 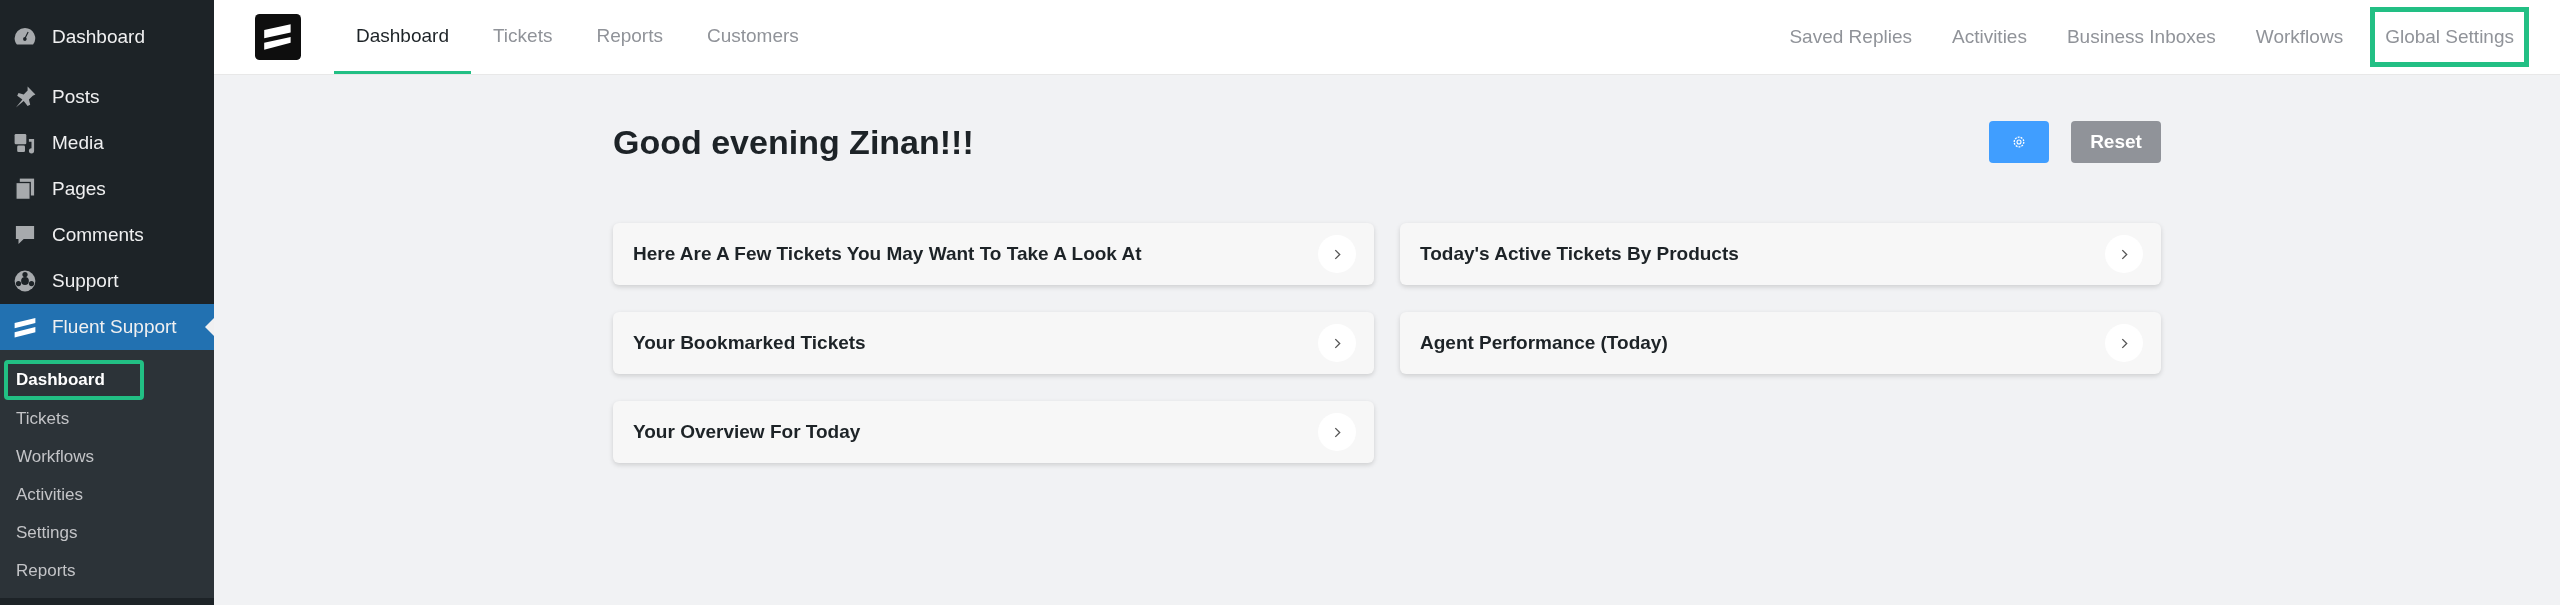 What do you see at coordinates (747, 432) in the screenshot?
I see `card-title: Your Overview For Today` at bounding box center [747, 432].